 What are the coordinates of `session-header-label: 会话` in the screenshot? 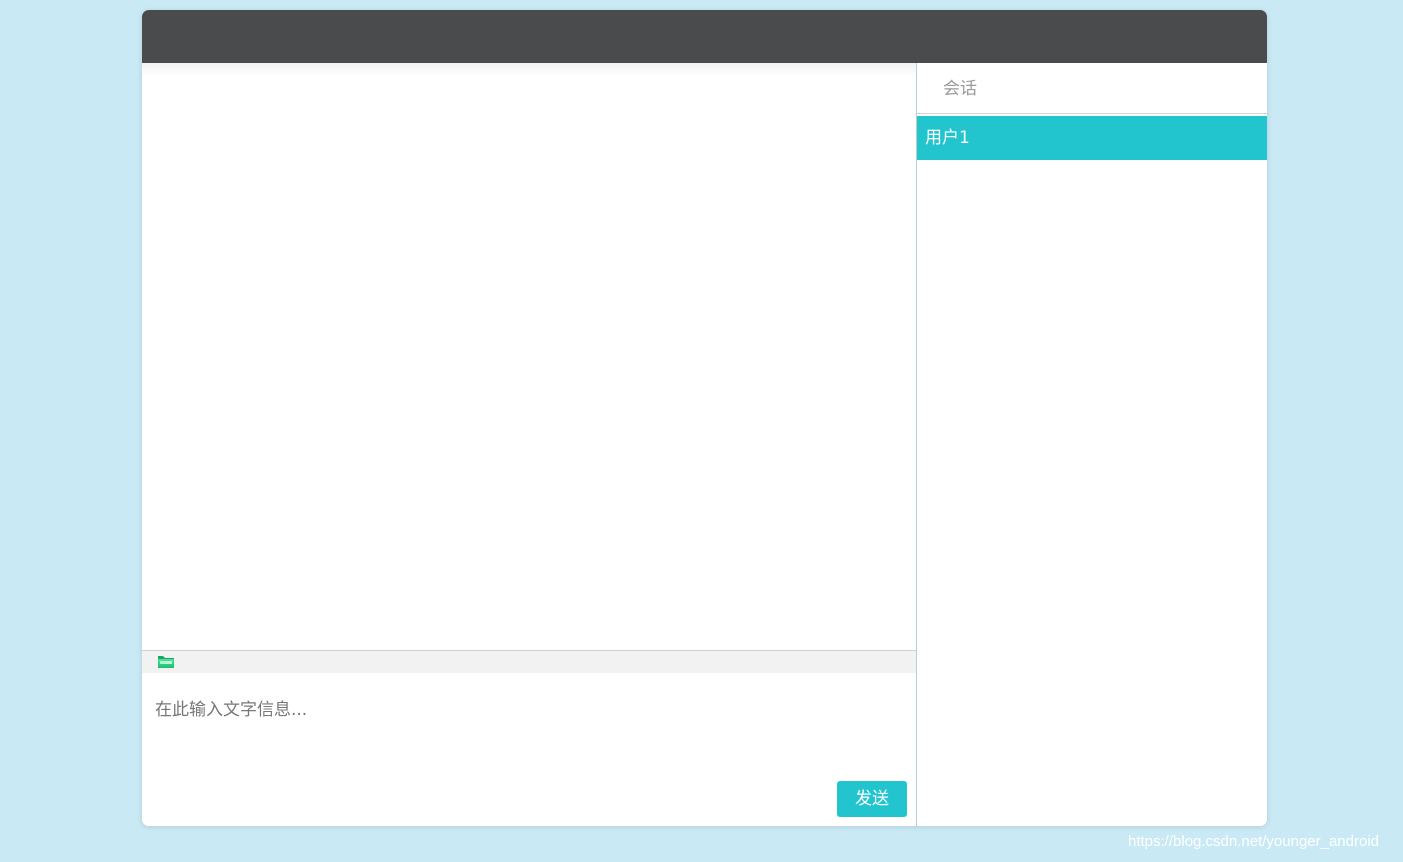 It's located at (960, 89).